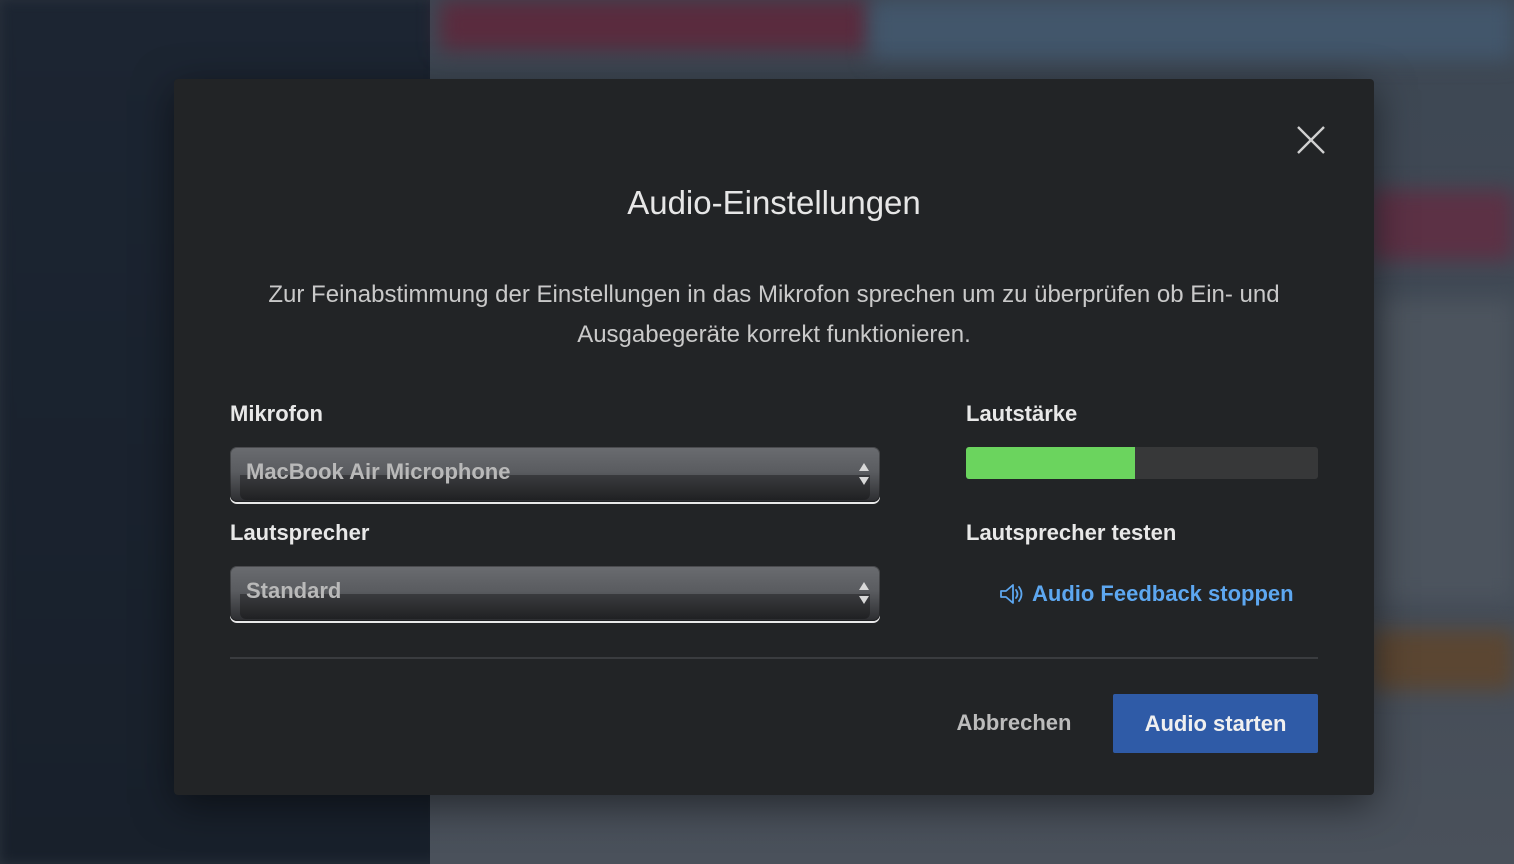 The image size is (1514, 864). I want to click on background-accent, so click(1442, 225).